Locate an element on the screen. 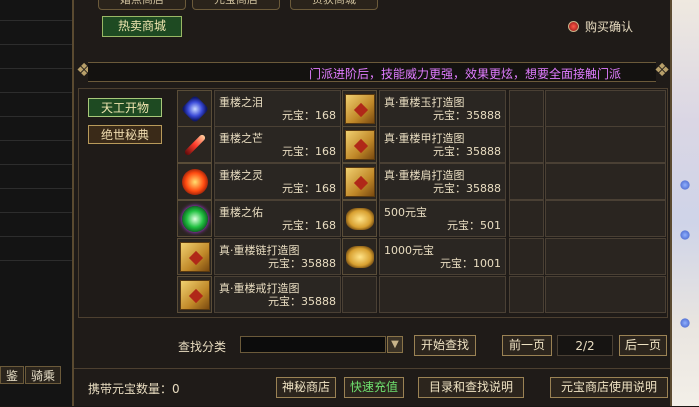 This screenshot has width=699, height=407. item-slot: 真·重楼玉打造图 元宝：35888 is located at coordinates (424, 108).